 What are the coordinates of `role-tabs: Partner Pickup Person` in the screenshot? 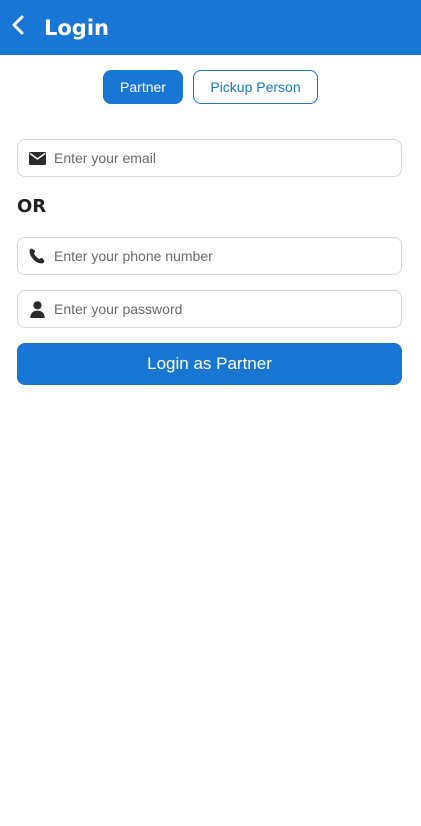 It's located at (210, 87).